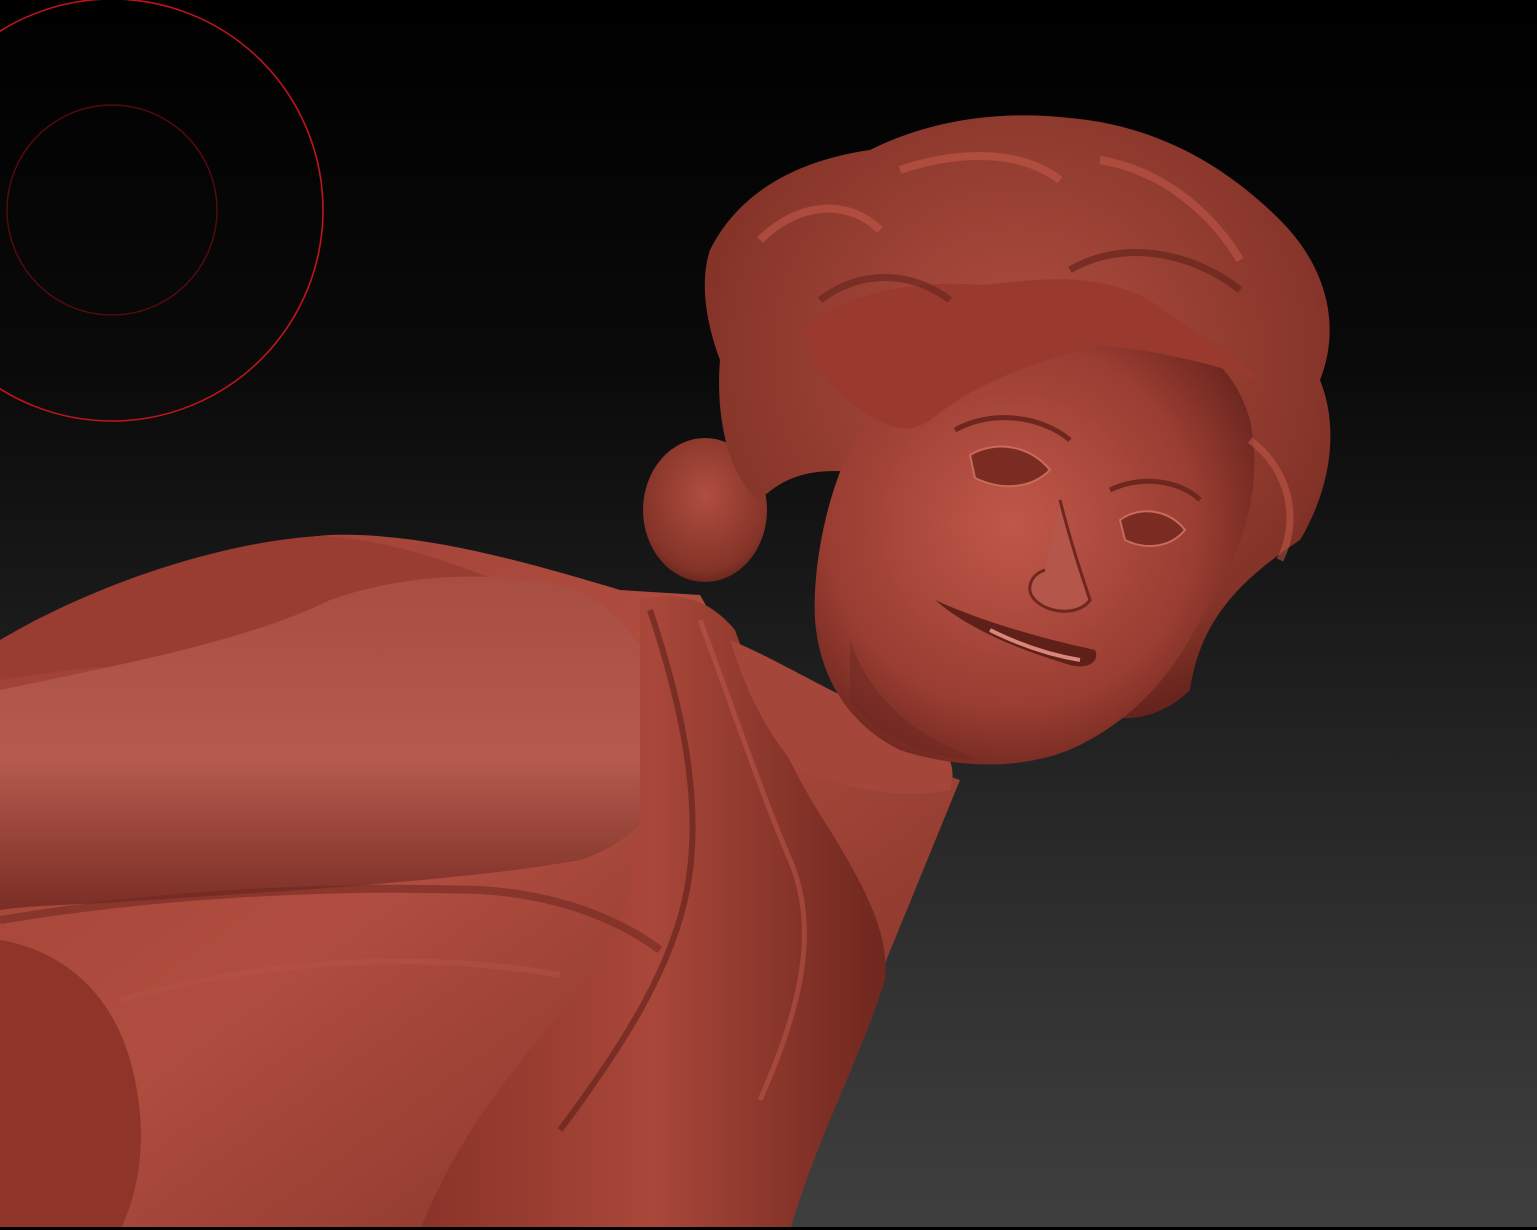  I want to click on brush-outer-ring, so click(162, 211).